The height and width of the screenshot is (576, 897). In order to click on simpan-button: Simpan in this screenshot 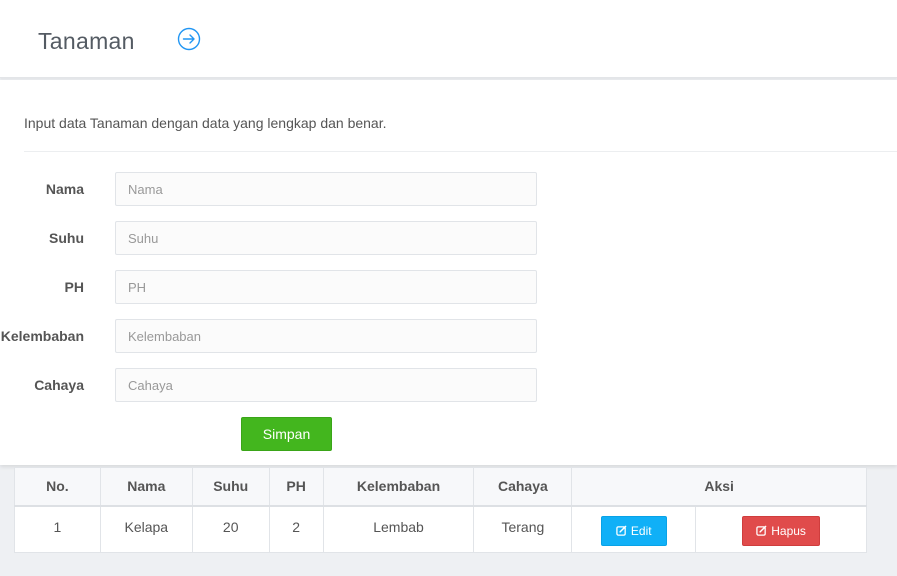, I will do `click(286, 434)`.